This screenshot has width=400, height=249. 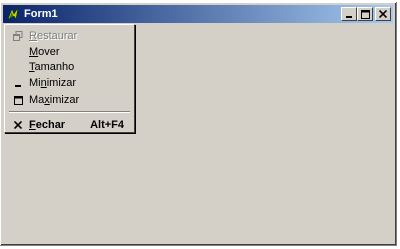 I want to click on menu-item-fechar: Fechar Alt+F4, so click(x=69, y=125).